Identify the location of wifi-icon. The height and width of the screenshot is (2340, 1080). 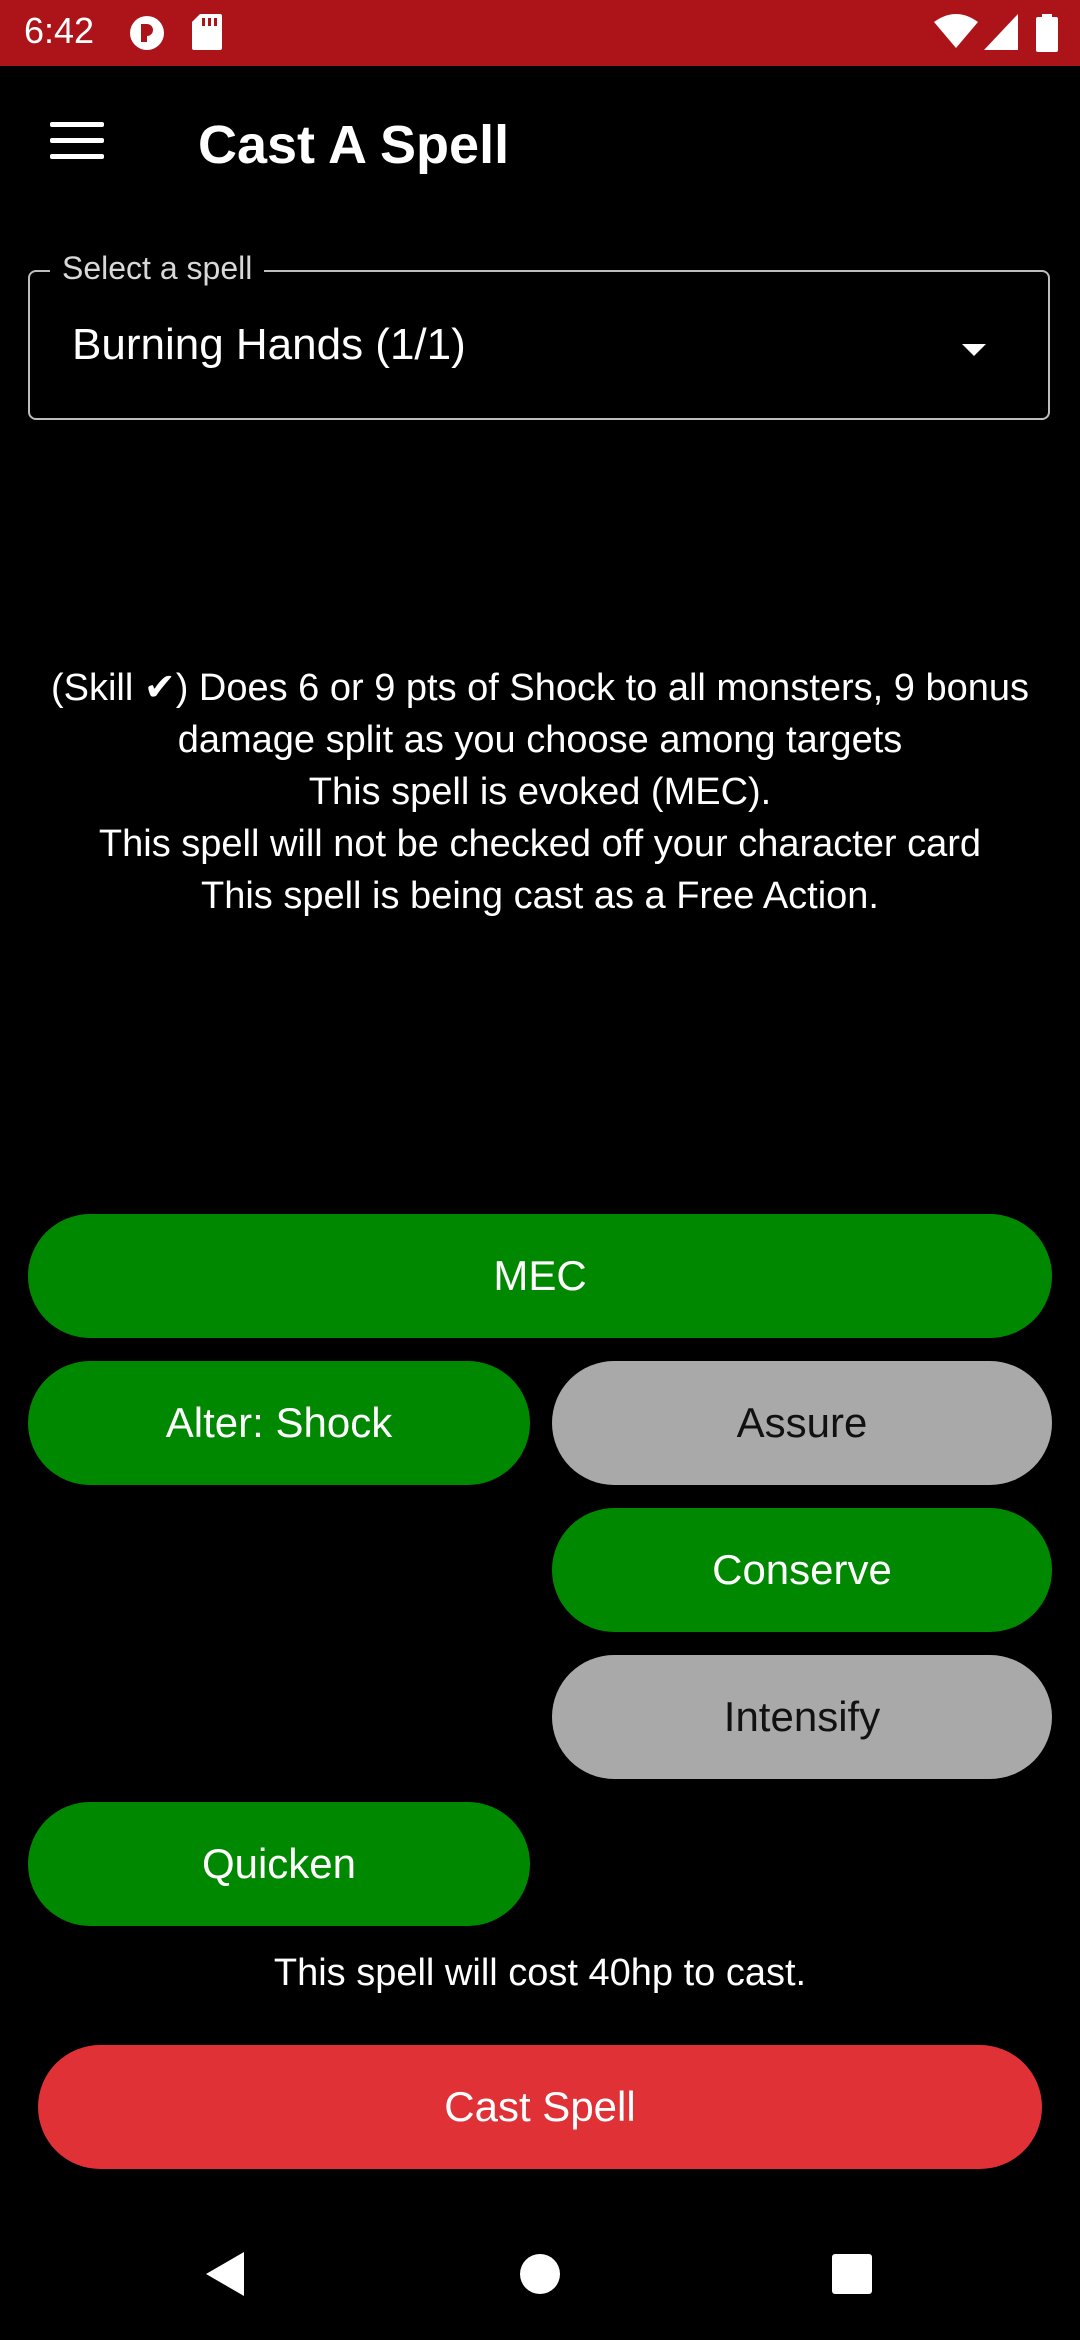
(956, 31).